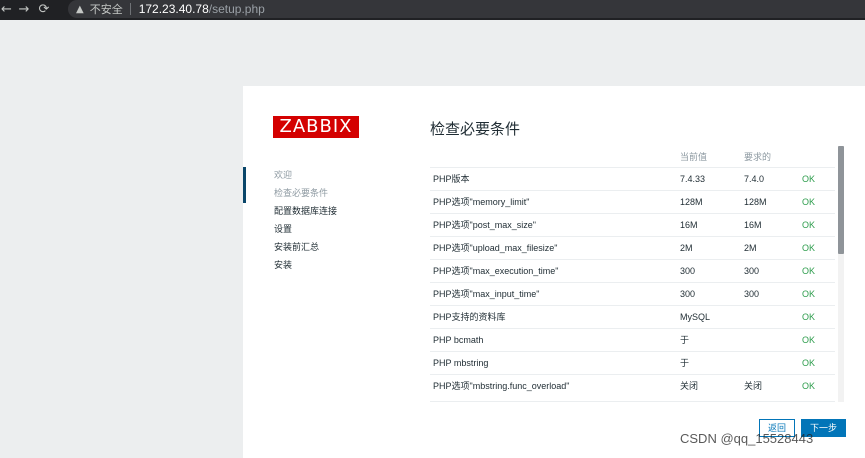  I want to click on scrollbar-thumb, so click(841, 200).